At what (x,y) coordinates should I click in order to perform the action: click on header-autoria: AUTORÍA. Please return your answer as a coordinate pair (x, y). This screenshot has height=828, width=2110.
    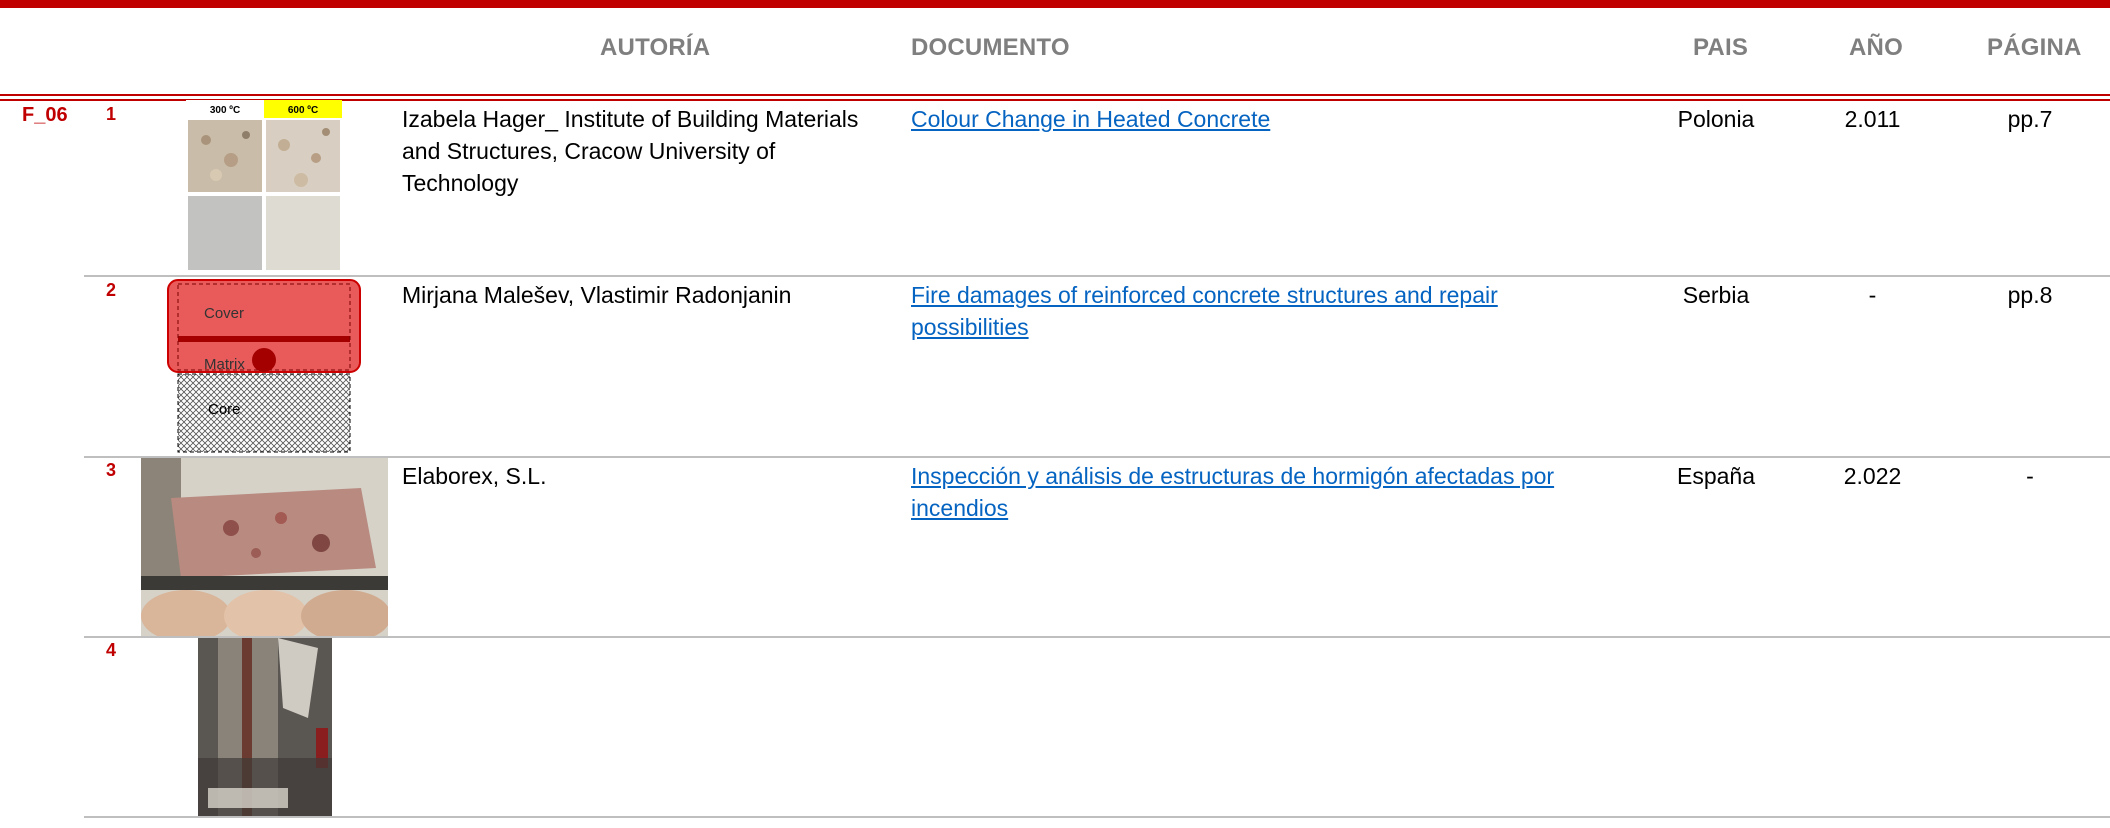
    Looking at the image, I should click on (655, 47).